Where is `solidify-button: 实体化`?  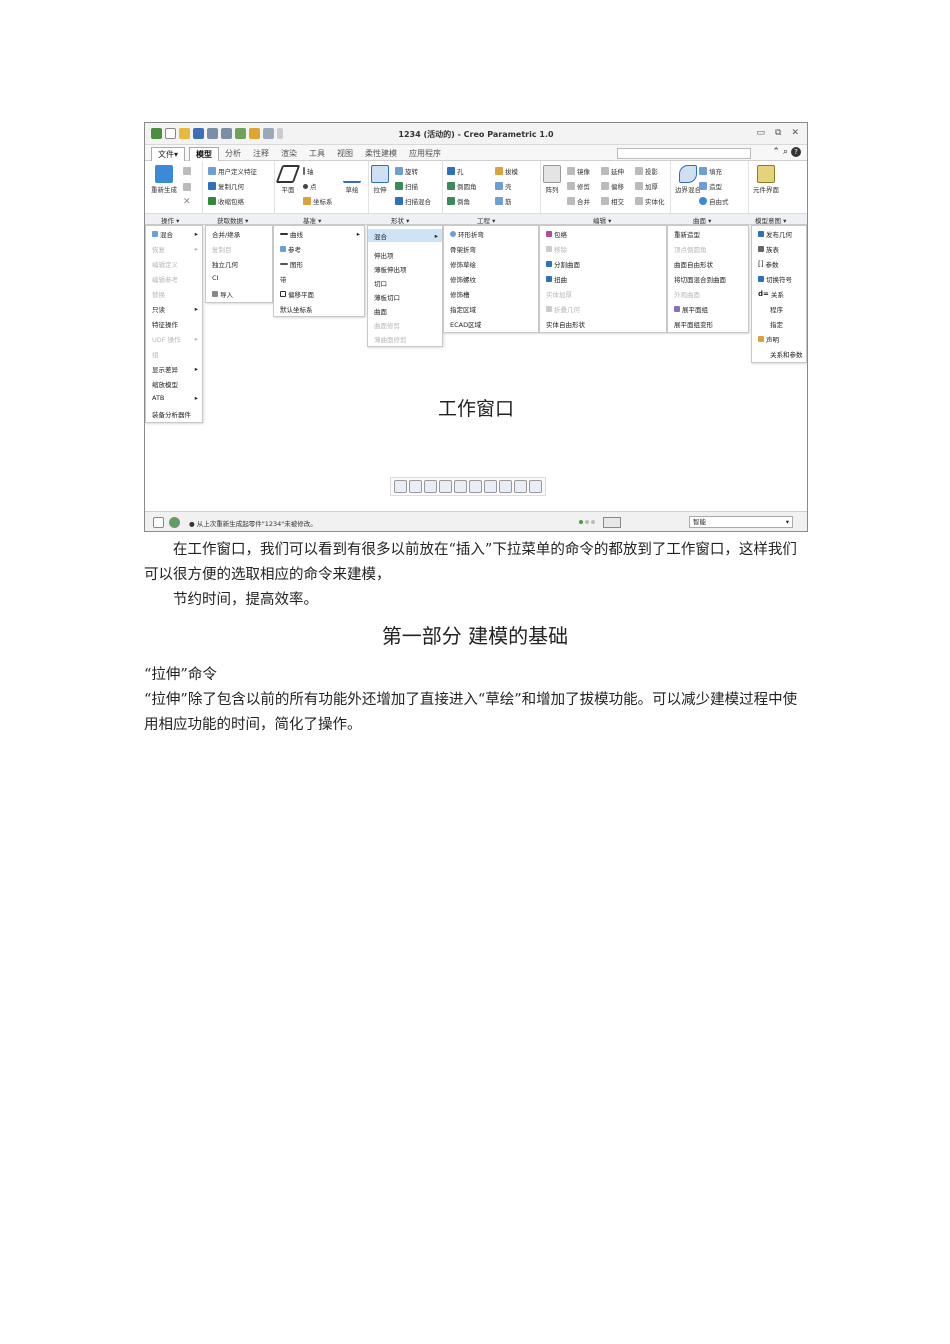
solidify-button: 实体化 is located at coordinates (650, 201).